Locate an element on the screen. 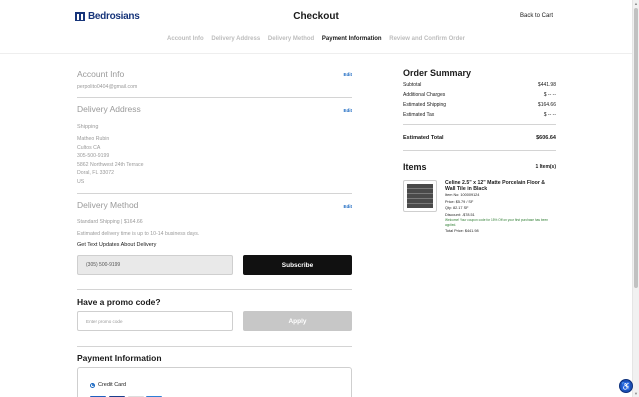 This screenshot has height=397, width=639. account-title: Account Info is located at coordinates (101, 74).